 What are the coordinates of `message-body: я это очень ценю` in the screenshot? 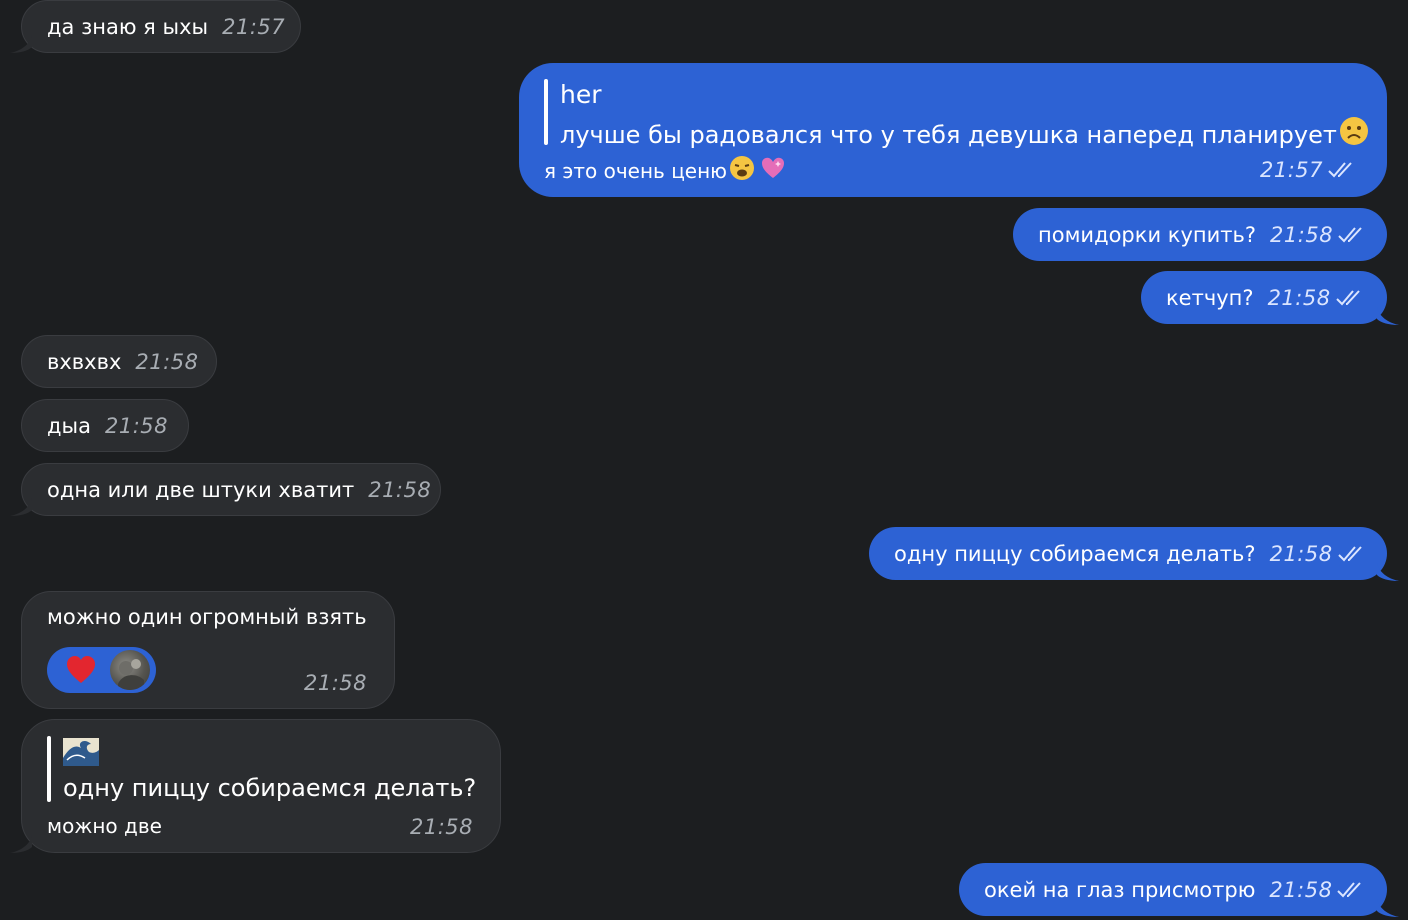 It's located at (665, 171).